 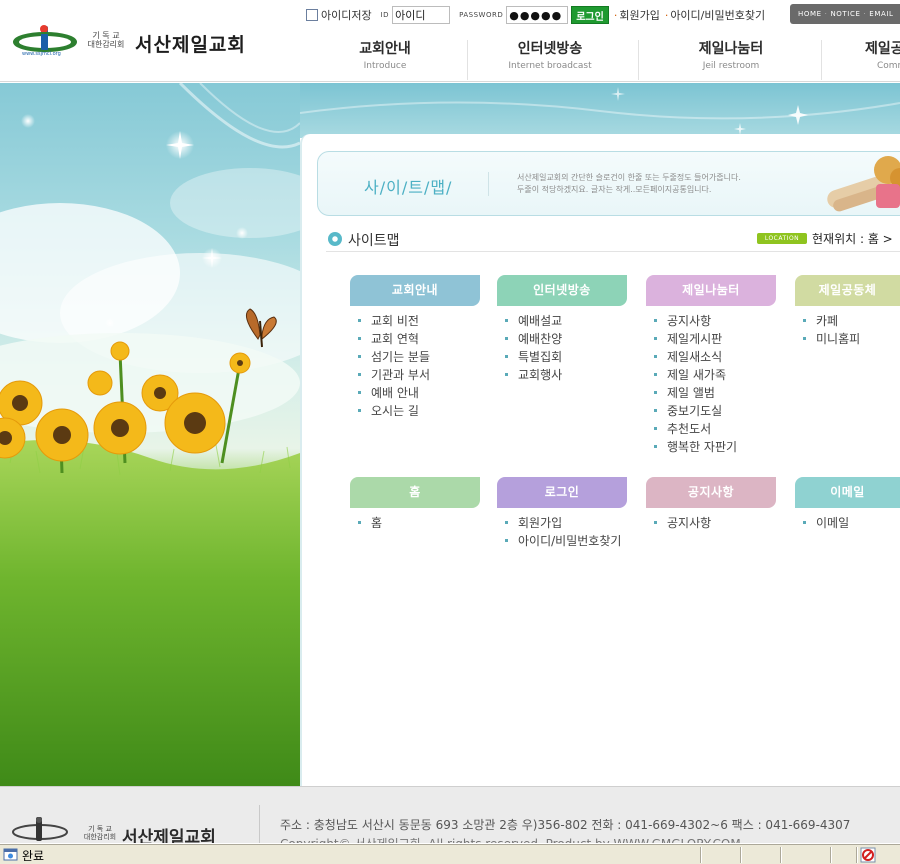 What do you see at coordinates (715, 447) in the screenshot?
I see `sitemap-link: 행복한 자판기` at bounding box center [715, 447].